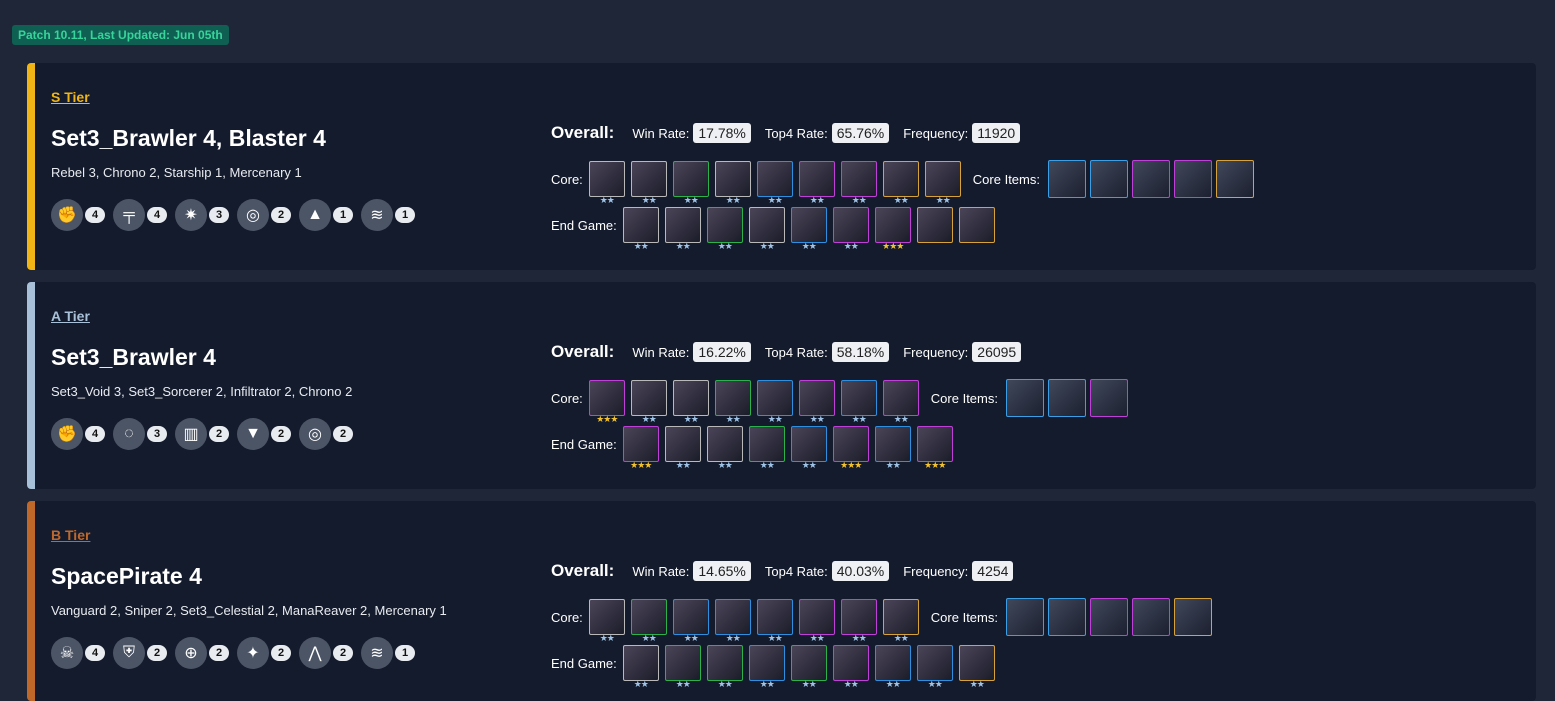 The height and width of the screenshot is (701, 1555). What do you see at coordinates (70, 535) in the screenshot?
I see `tier-link: B Tier` at bounding box center [70, 535].